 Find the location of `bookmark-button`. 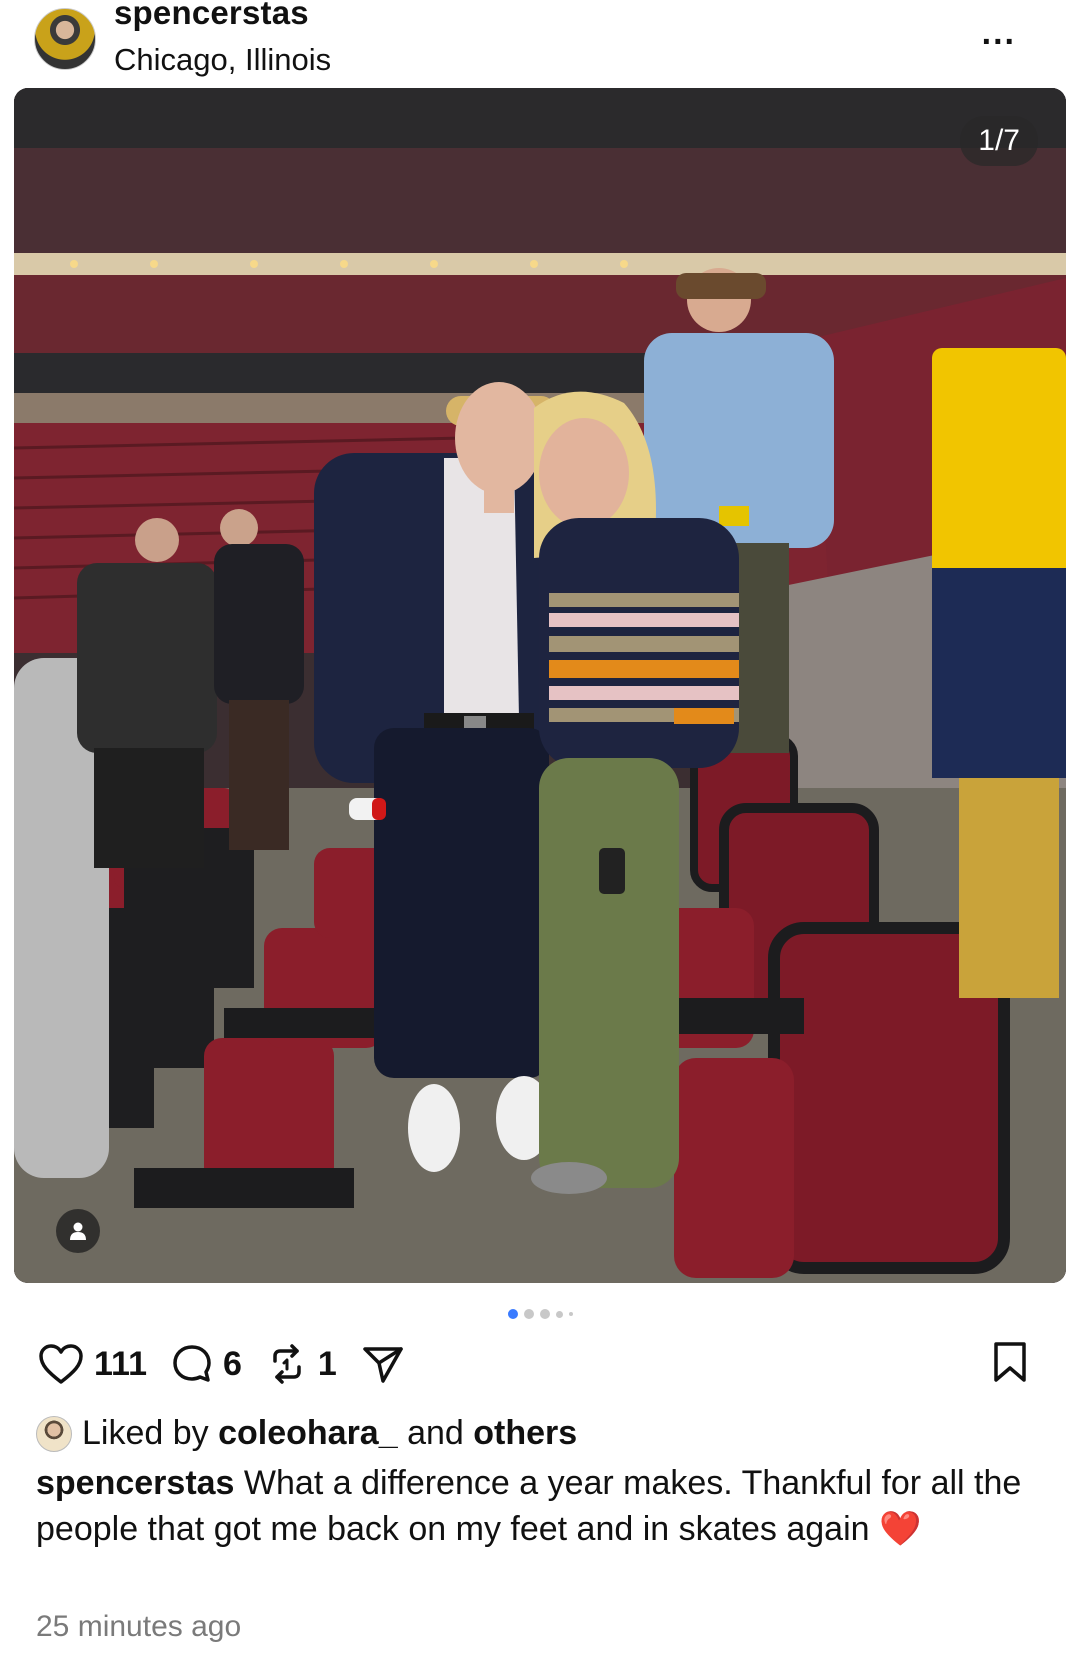

bookmark-button is located at coordinates (1010, 1364).